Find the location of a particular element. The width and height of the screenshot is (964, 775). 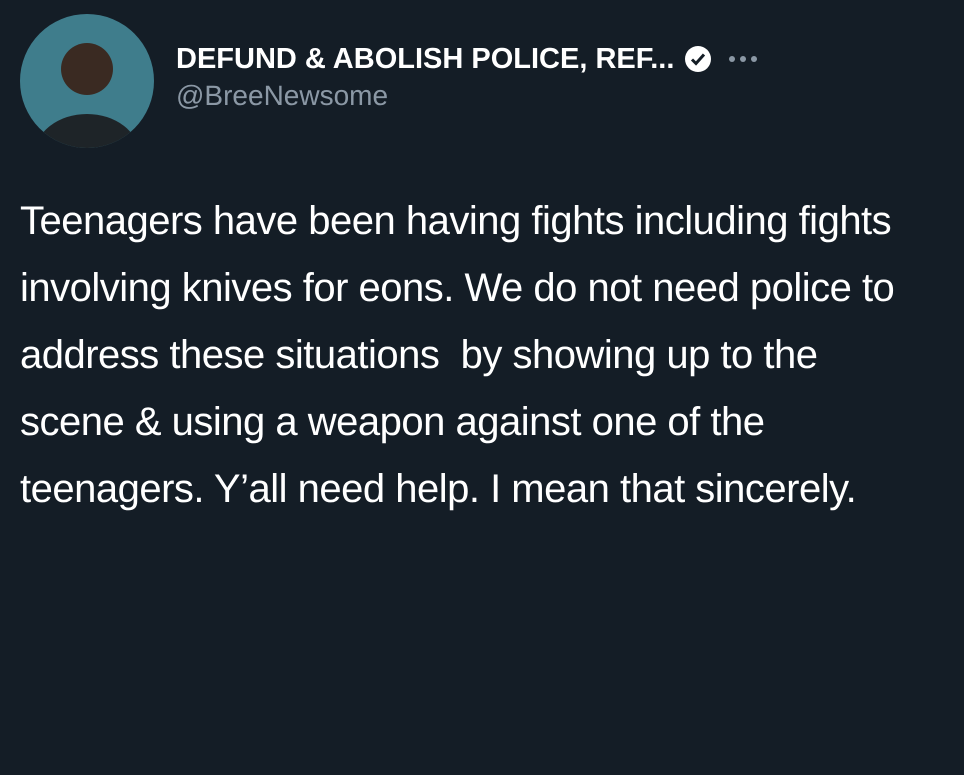

author-handle: @BreeNewsome is located at coordinates (570, 96).